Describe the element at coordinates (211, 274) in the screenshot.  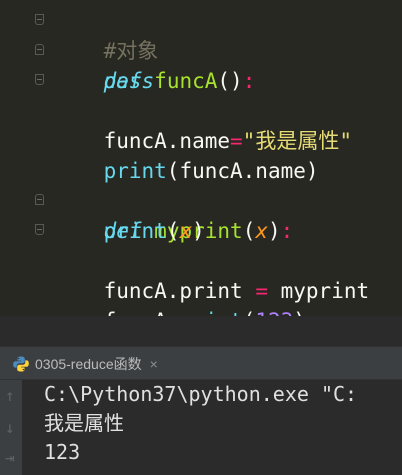
I see `code-line-assign-print: funcA.print = myprint` at that location.